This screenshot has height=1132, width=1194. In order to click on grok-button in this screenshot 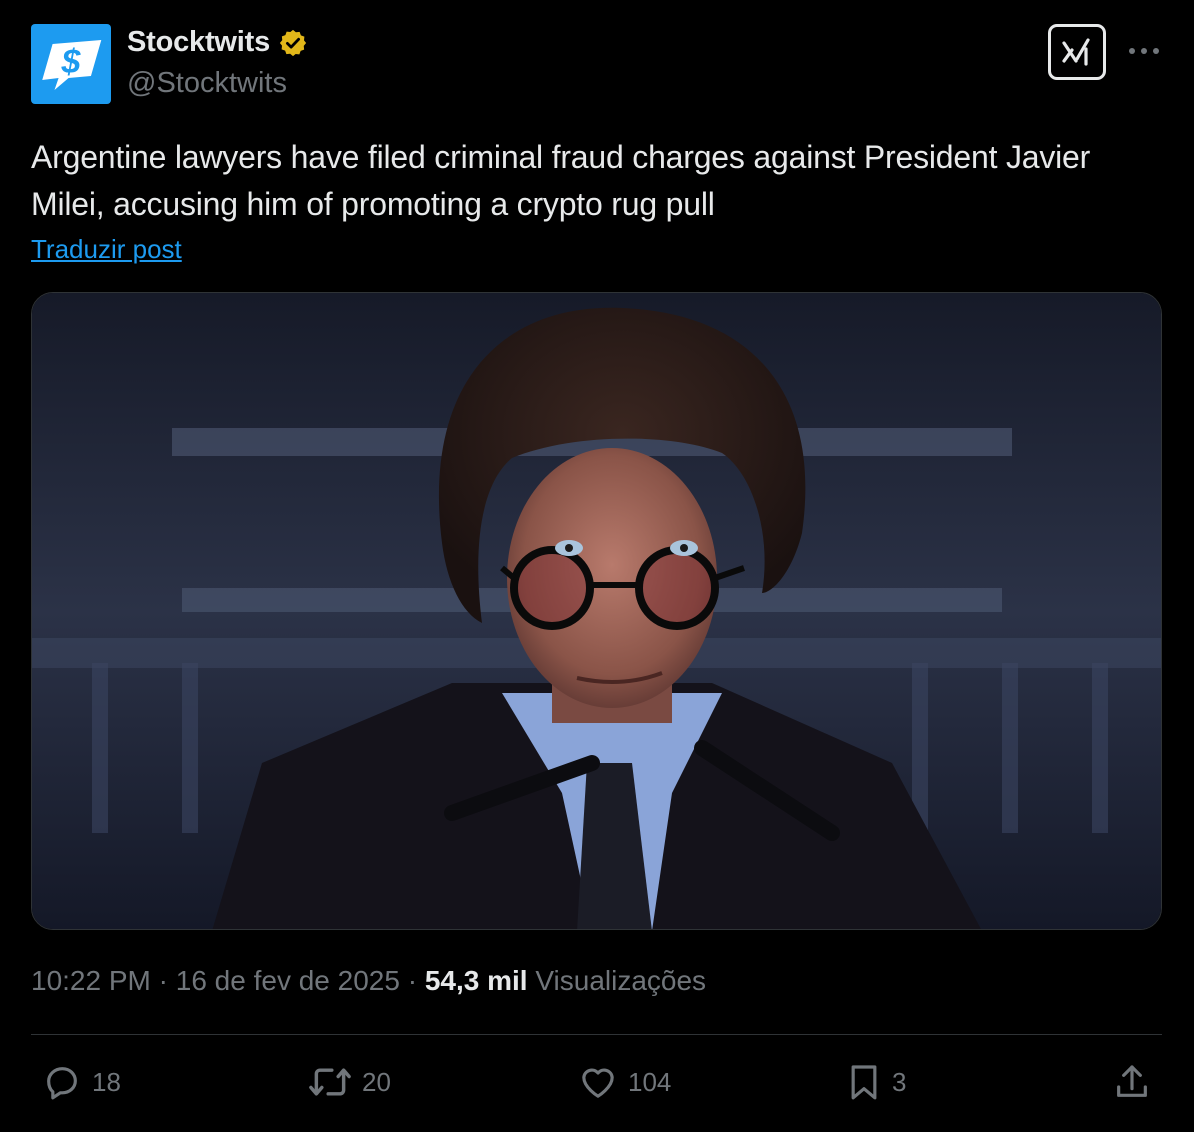, I will do `click(1077, 52)`.